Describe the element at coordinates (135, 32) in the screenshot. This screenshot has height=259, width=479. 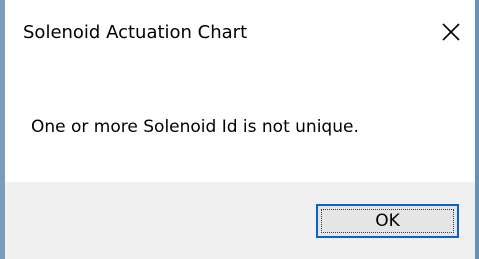
I see `dialog-title: Solenoid Actuation Chart` at that location.